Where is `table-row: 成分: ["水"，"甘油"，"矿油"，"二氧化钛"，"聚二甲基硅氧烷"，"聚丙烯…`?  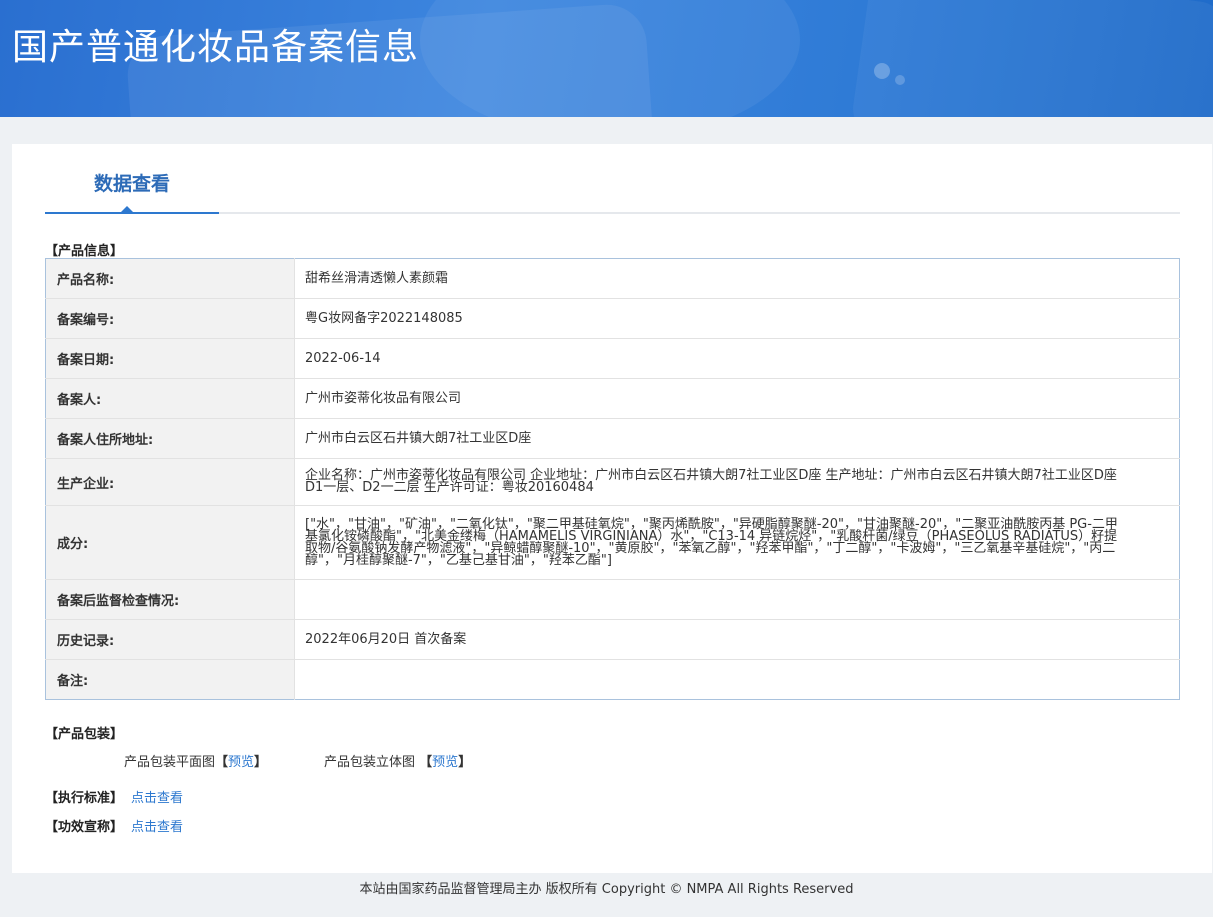
table-row: 成分: ["水"，"甘油"，"矿油"，"二氧化钛"，"聚二甲基硅氧烷"，"聚丙烯… is located at coordinates (612, 542).